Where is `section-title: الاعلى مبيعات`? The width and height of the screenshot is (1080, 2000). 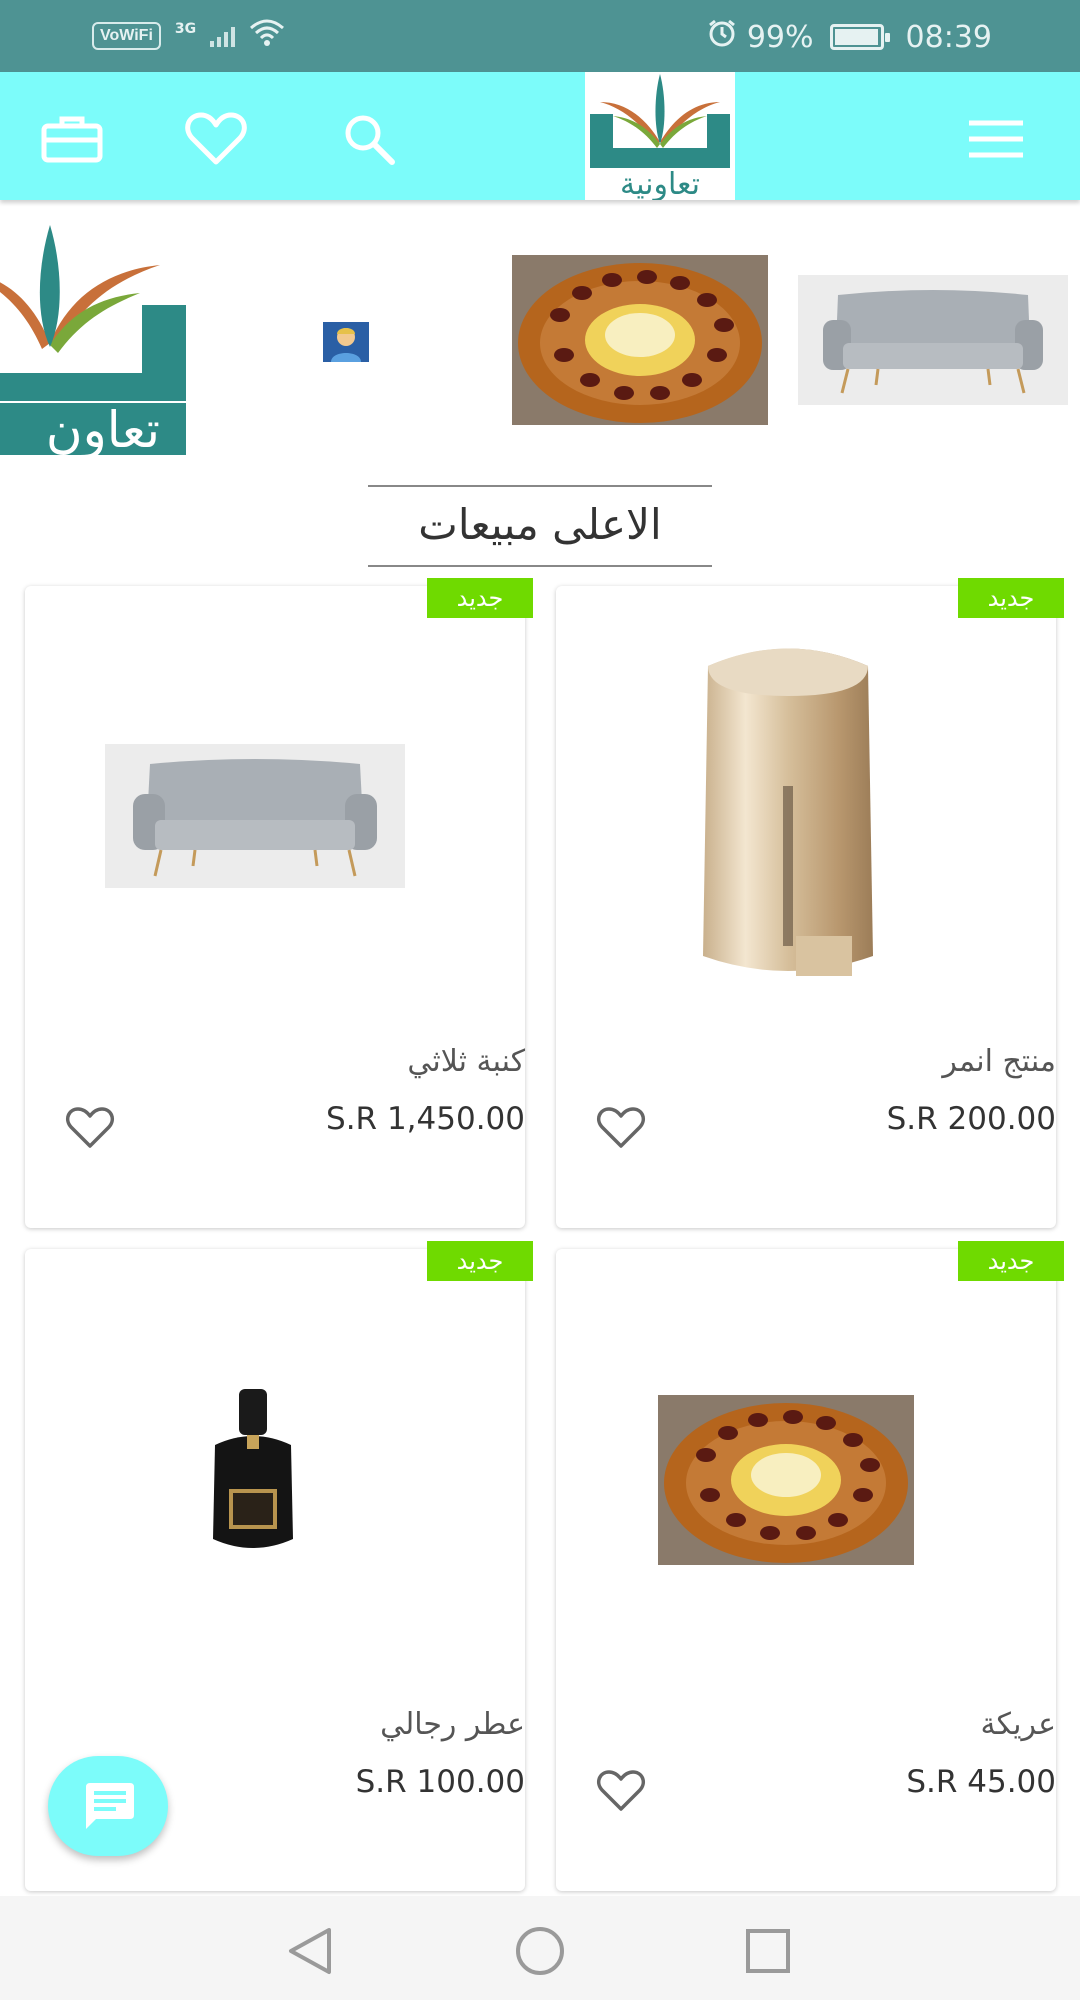
section-title: الاعلى مبيعات is located at coordinates (540, 526).